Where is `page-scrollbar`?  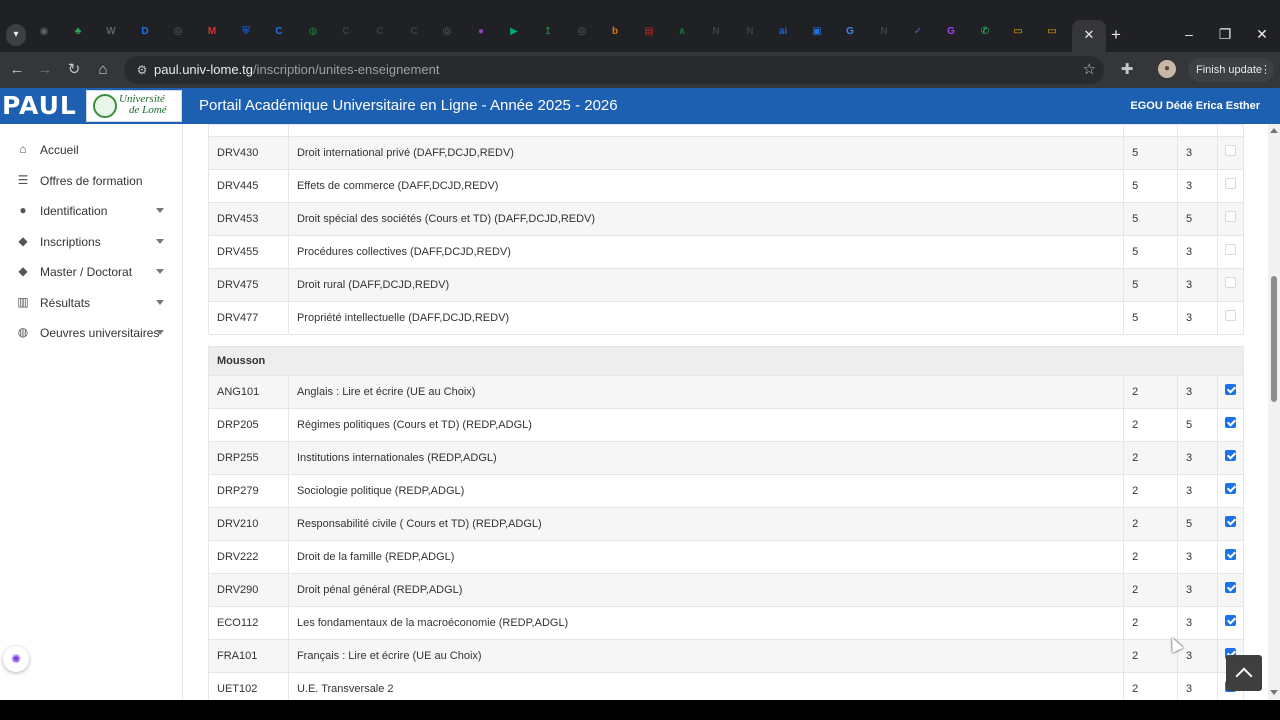 page-scrollbar is located at coordinates (1274, 412).